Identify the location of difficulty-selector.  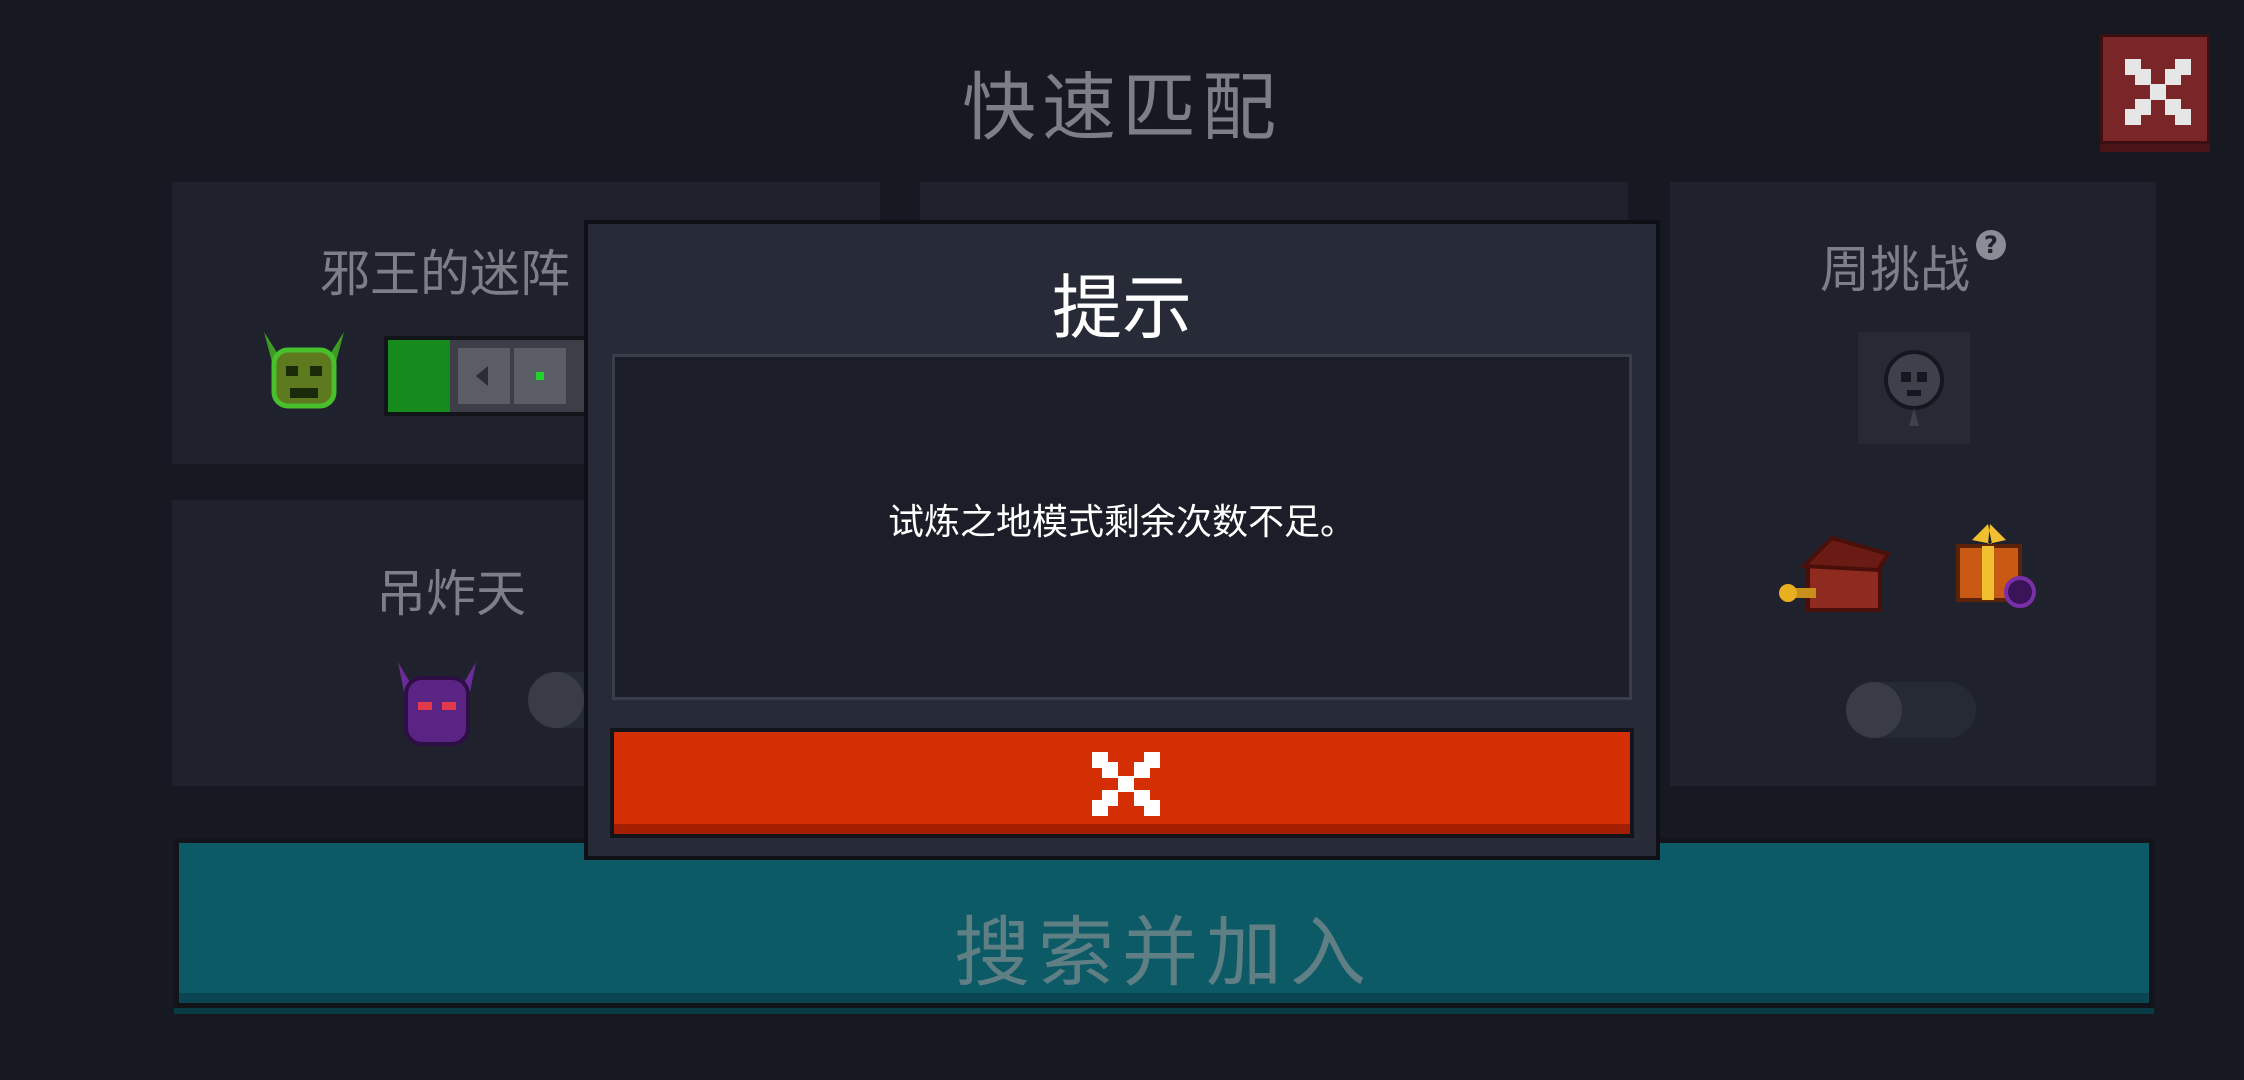
(499, 376).